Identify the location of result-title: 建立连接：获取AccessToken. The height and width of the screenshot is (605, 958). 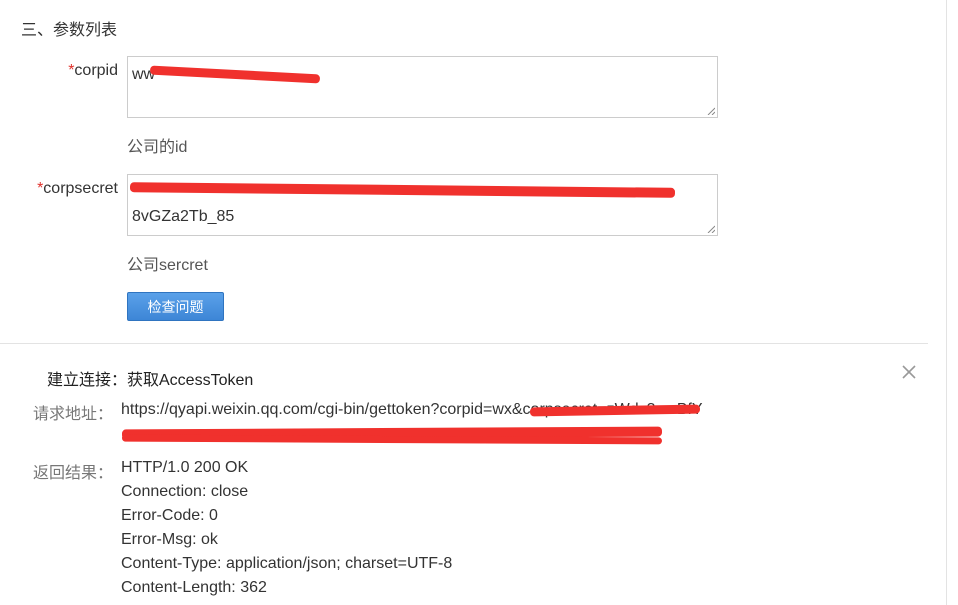
(150, 380).